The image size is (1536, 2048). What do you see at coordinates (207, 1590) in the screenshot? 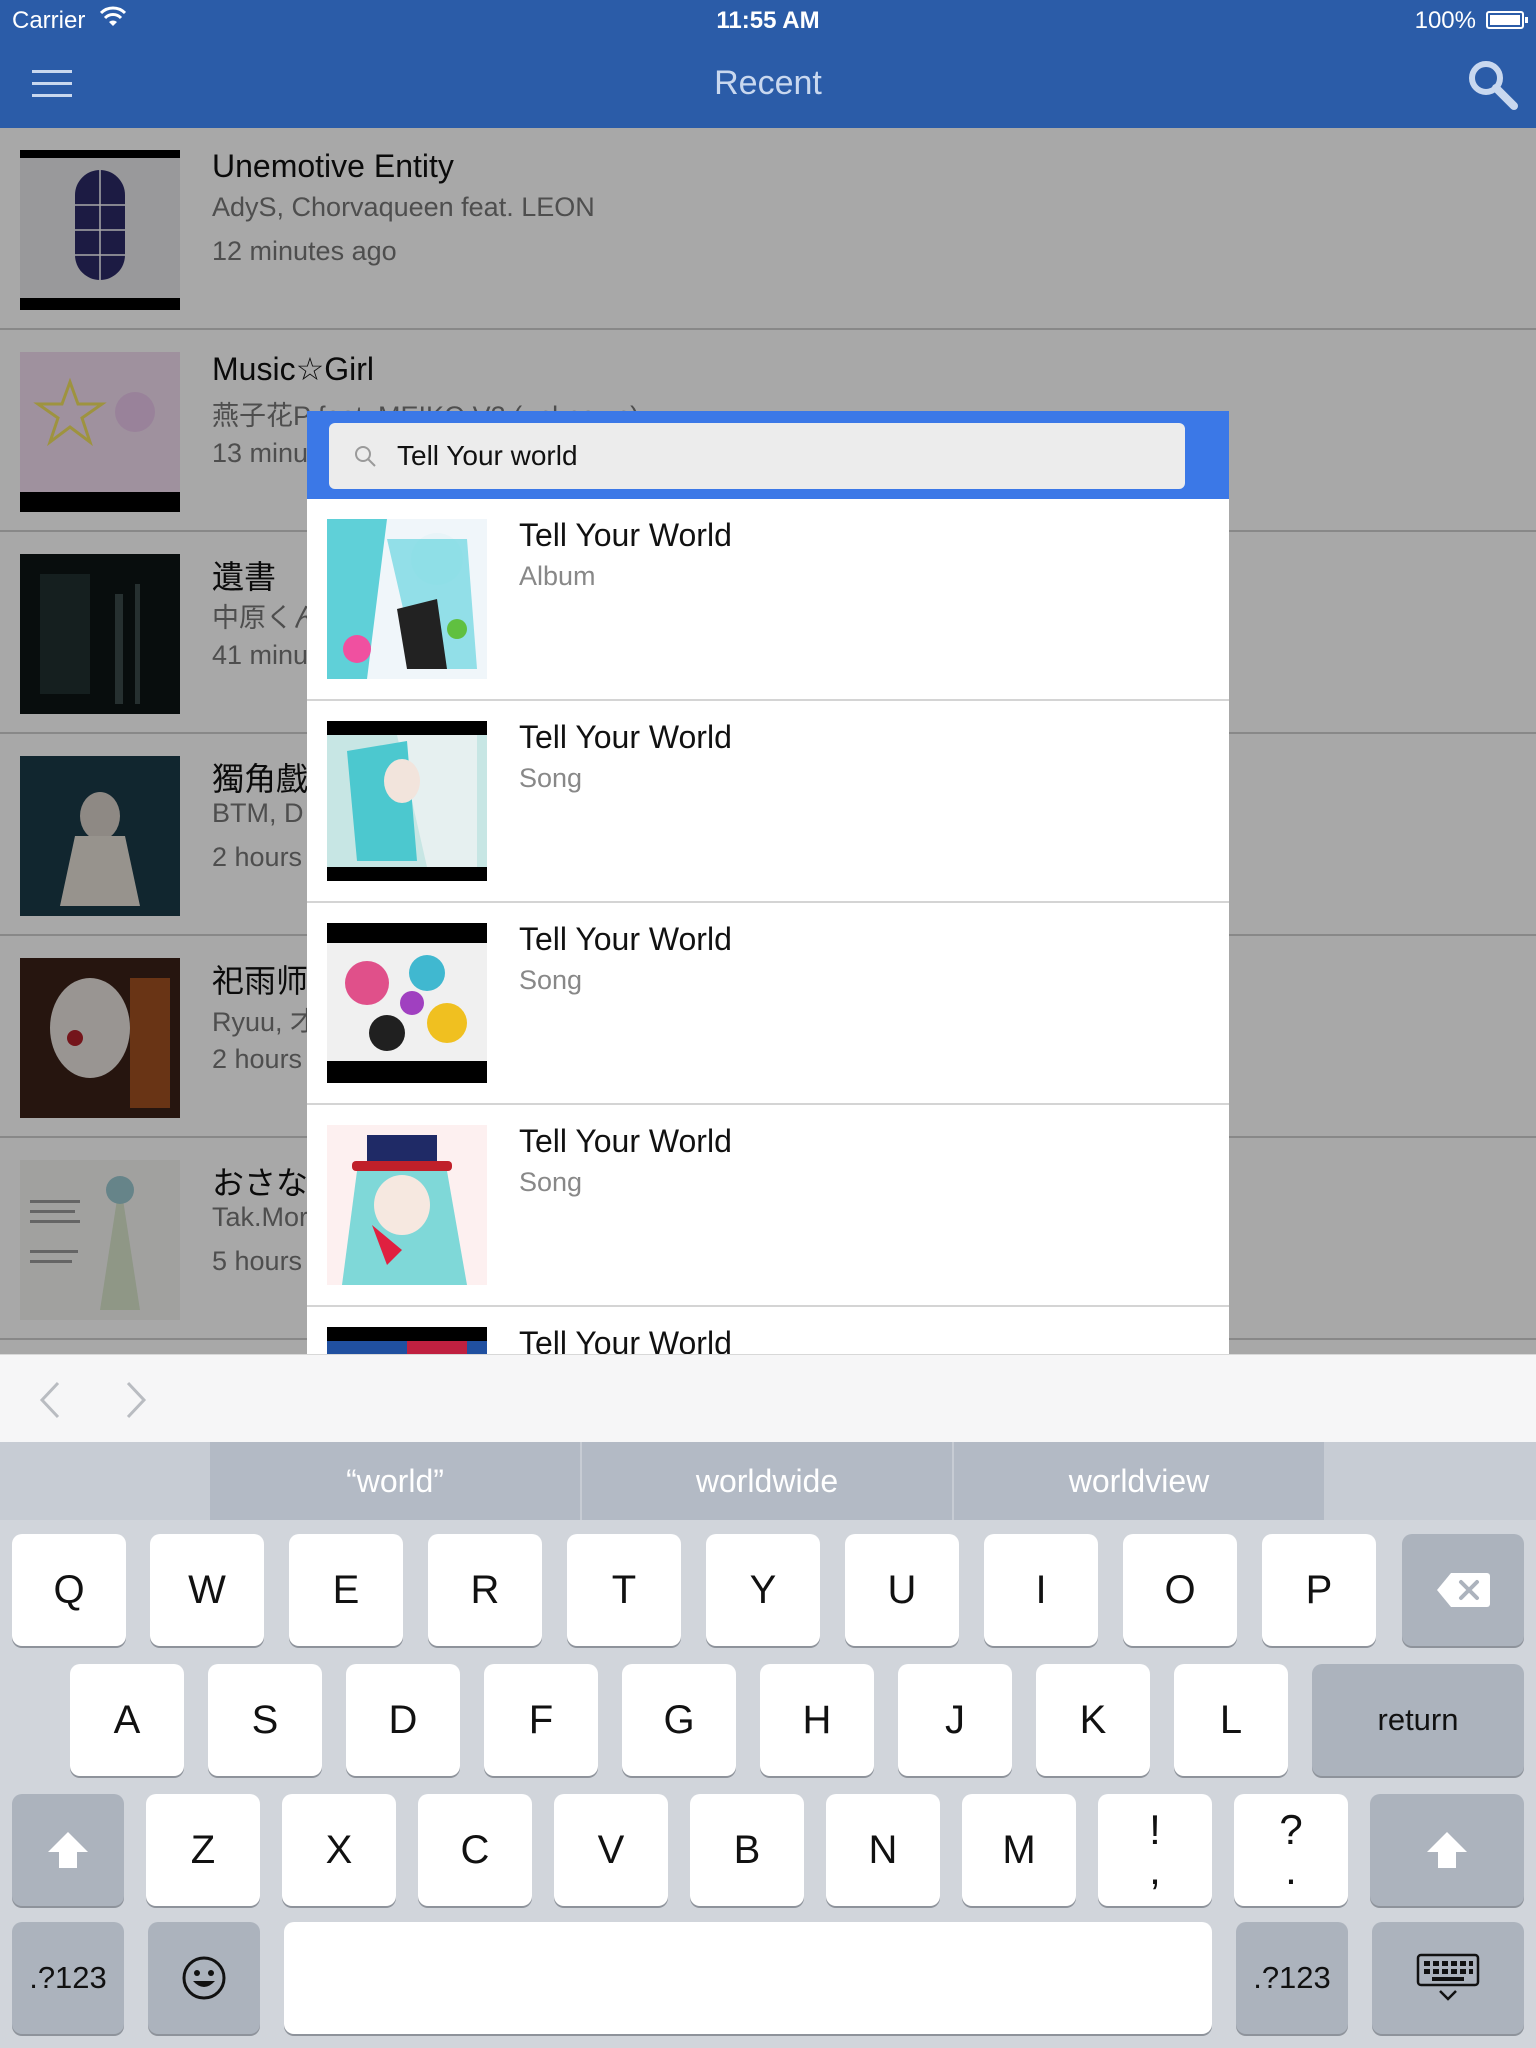
I see `key-w: W` at bounding box center [207, 1590].